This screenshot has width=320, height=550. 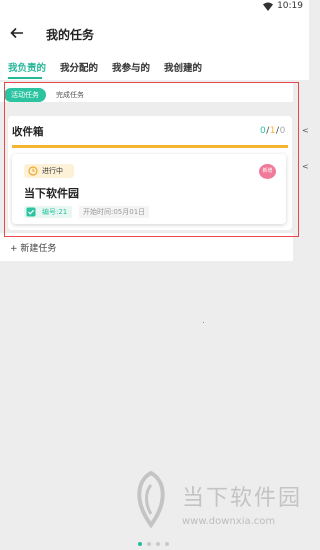 What do you see at coordinates (70, 35) in the screenshot?
I see `page-title: 我的任务` at bounding box center [70, 35].